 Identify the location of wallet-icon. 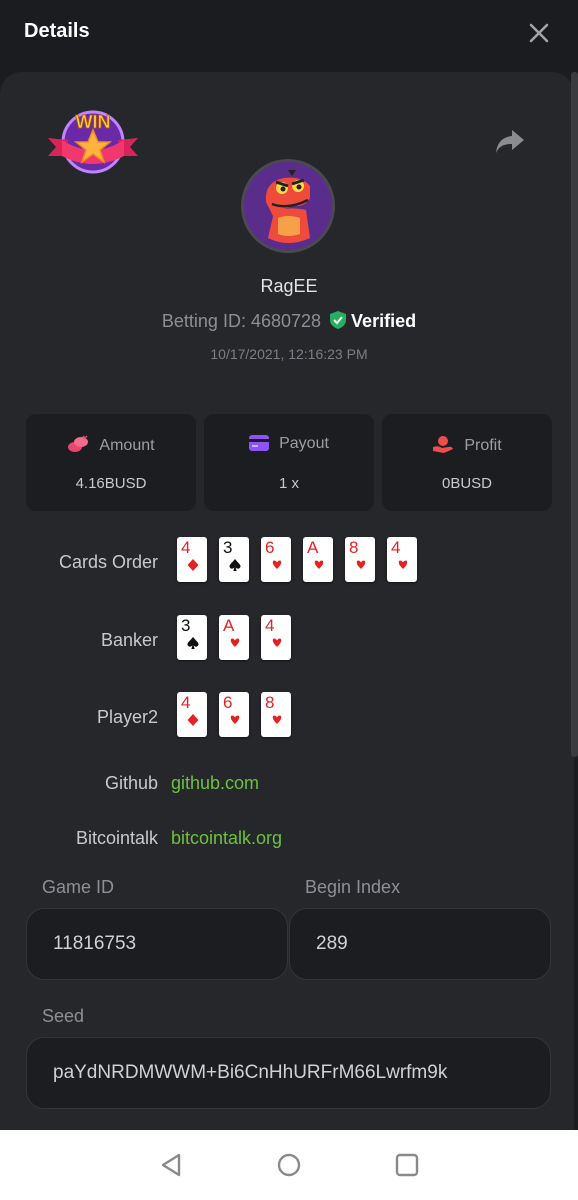
(259, 443).